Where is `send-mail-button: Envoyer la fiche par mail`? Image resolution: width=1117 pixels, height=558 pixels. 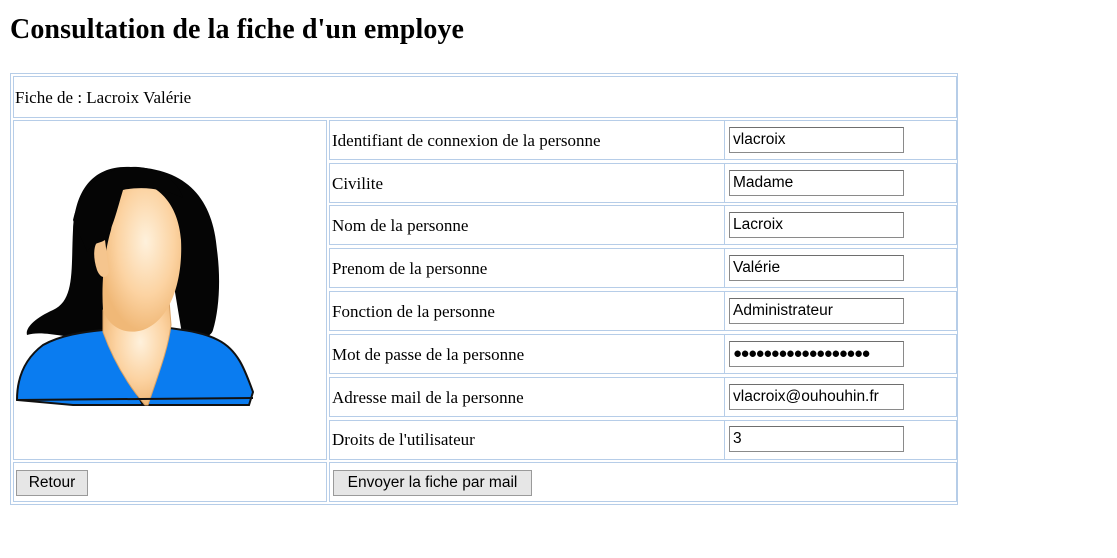 send-mail-button: Envoyer la fiche par mail is located at coordinates (432, 483).